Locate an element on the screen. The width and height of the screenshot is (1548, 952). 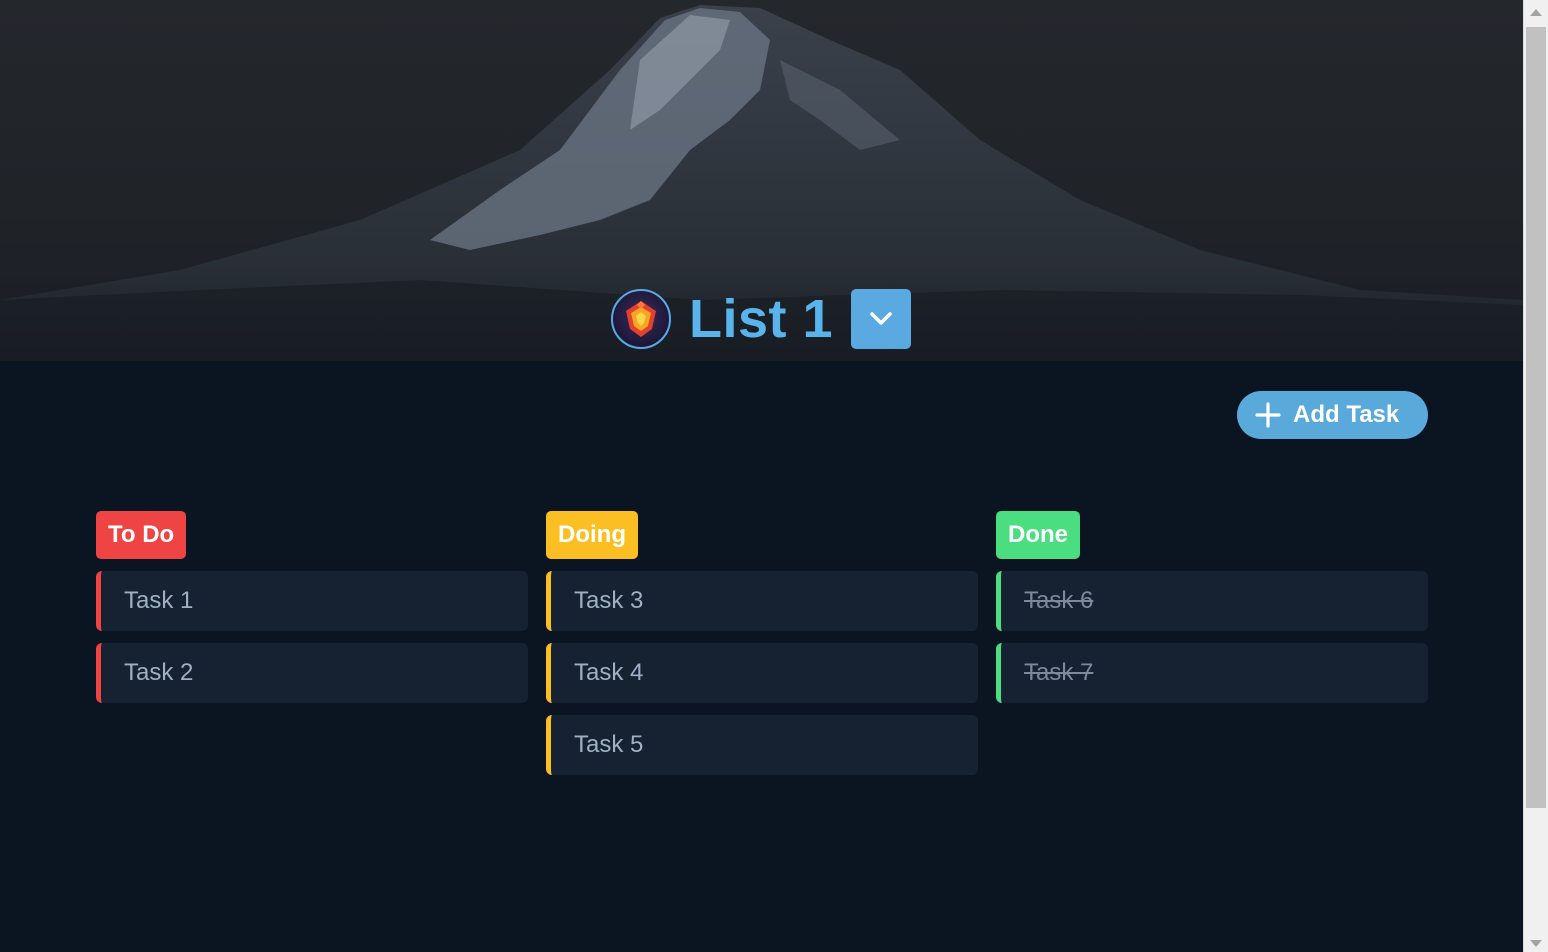
column-doing: Doing Task 3 Task 4 Task 5 is located at coordinates (762, 643).